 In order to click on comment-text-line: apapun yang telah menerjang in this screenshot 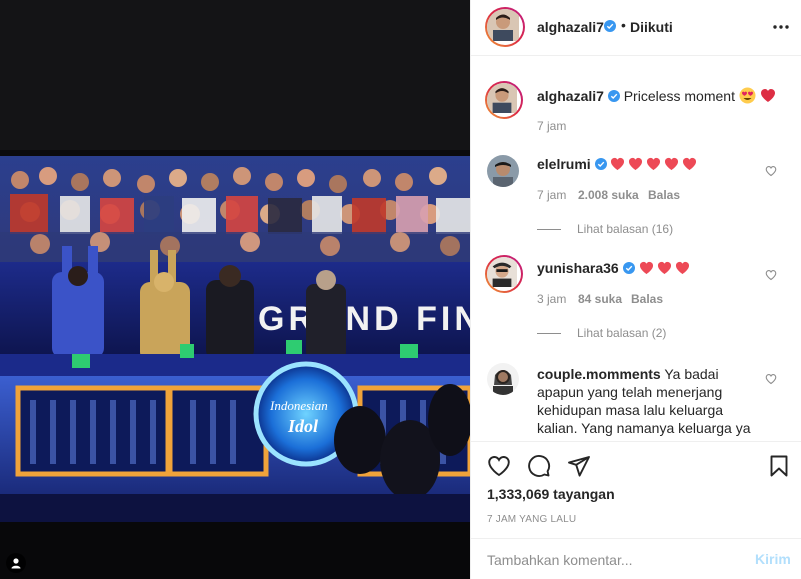, I will do `click(630, 392)`.